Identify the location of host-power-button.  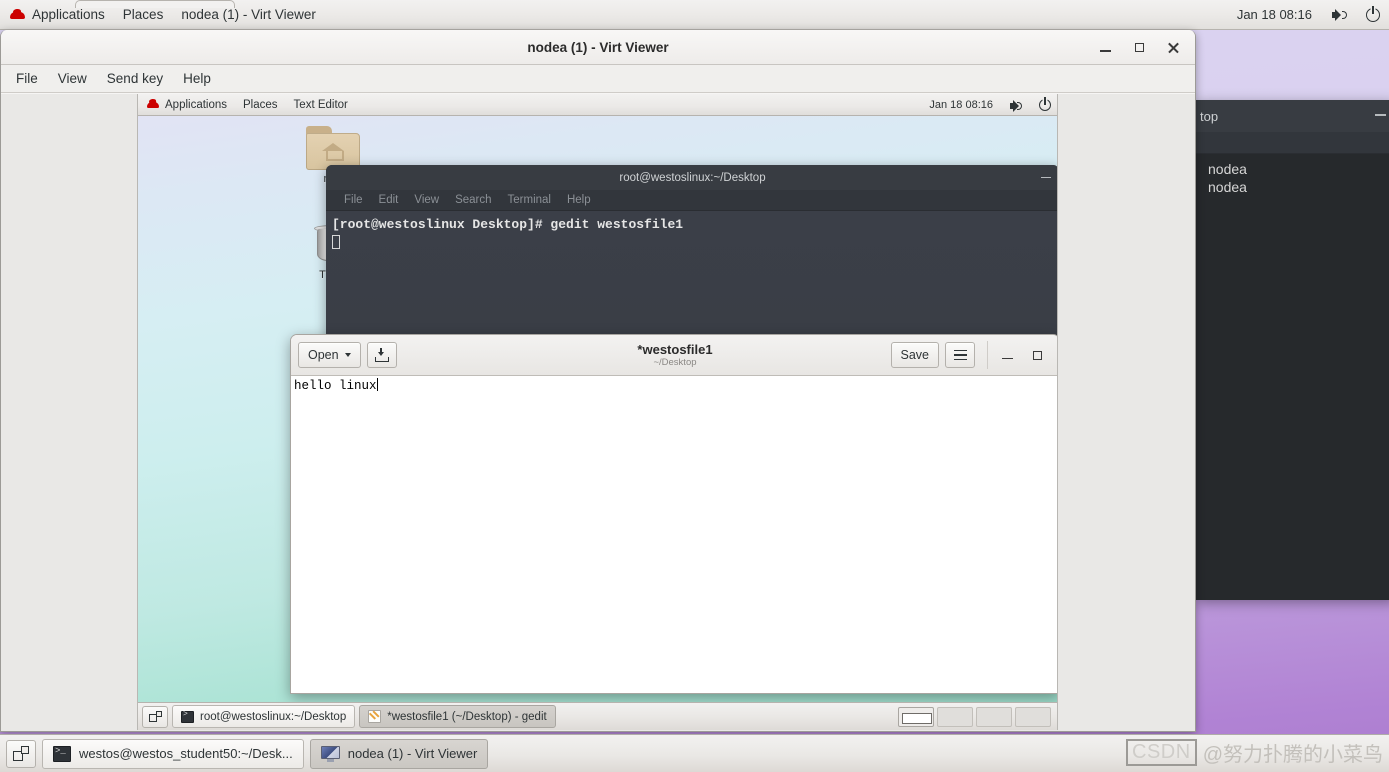
(1373, 15).